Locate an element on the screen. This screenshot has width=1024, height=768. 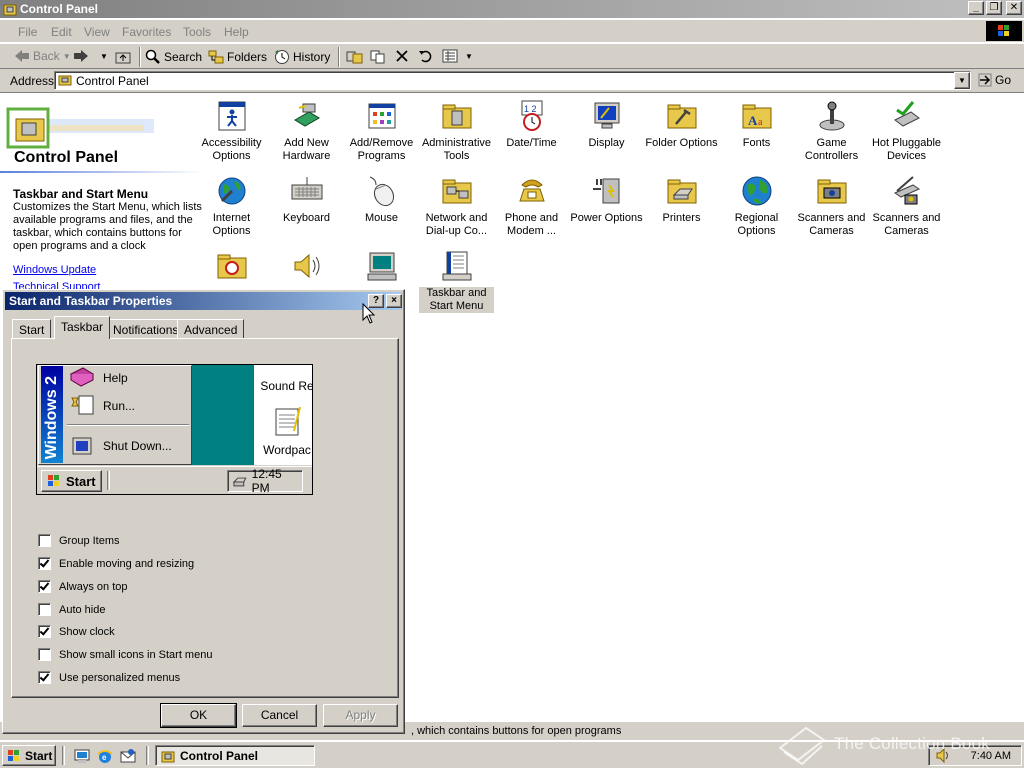
icon-accessibility-options: Accessibility Options is located at coordinates (231, 131).